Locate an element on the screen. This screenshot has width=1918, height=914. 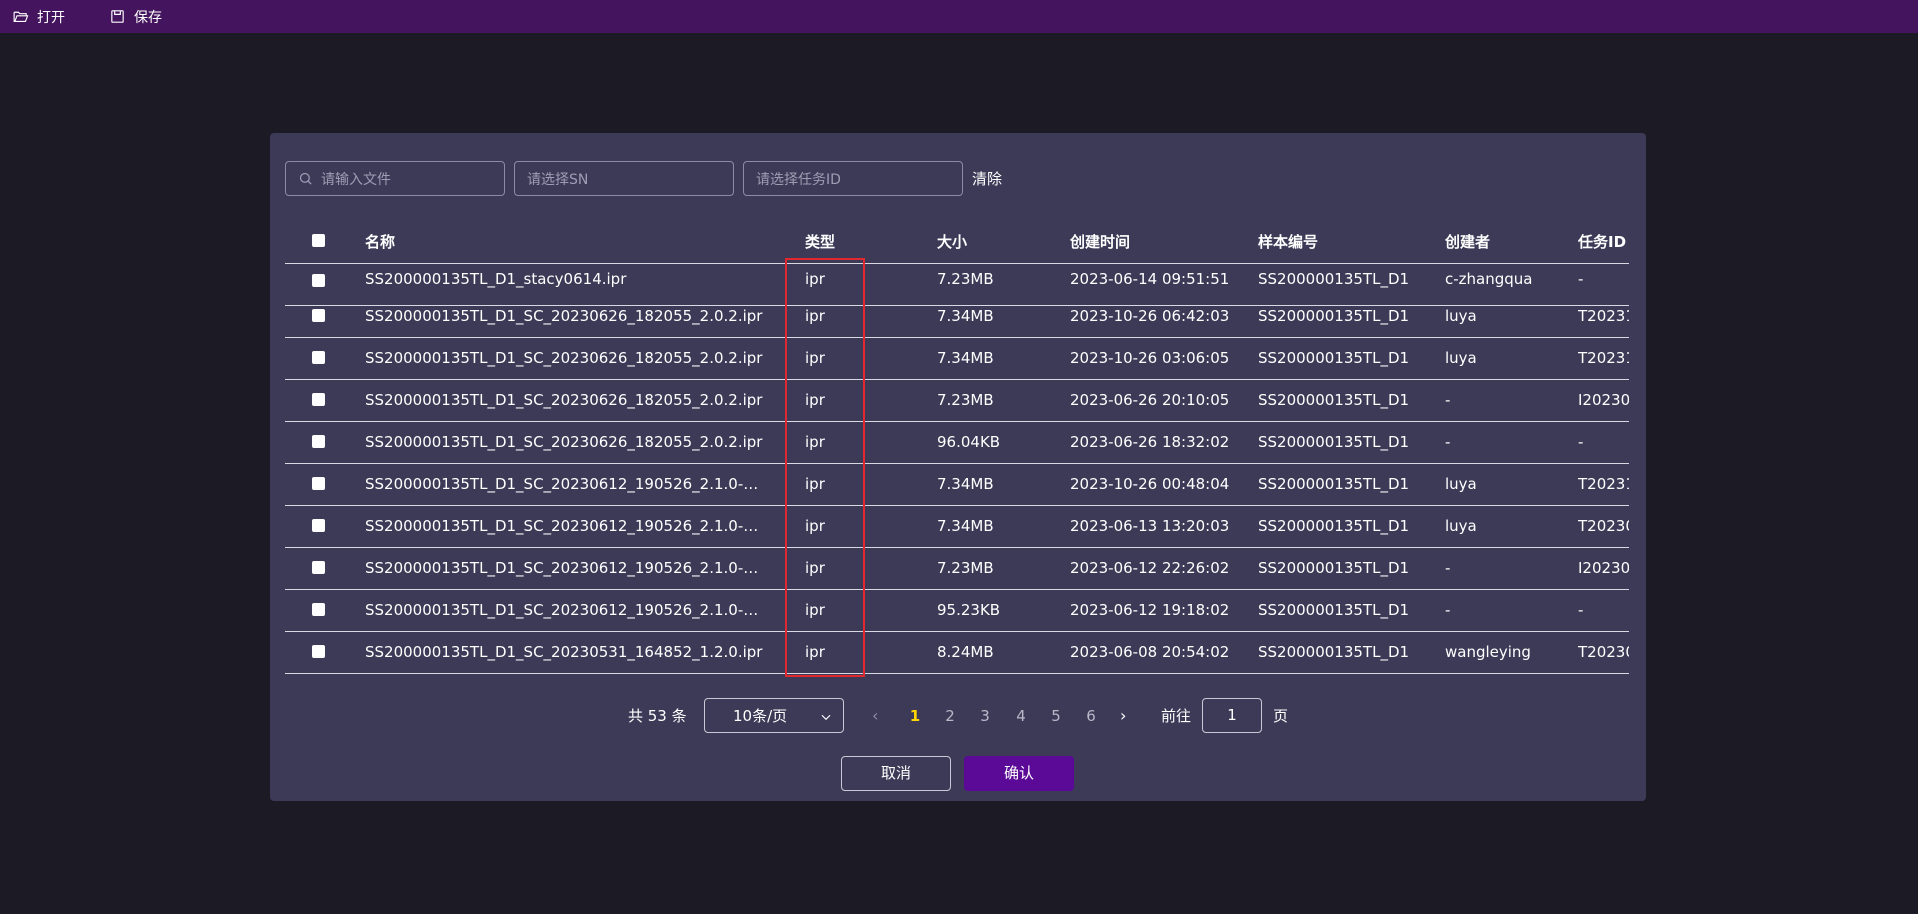
task-id: T20231 is located at coordinates (1603, 316).